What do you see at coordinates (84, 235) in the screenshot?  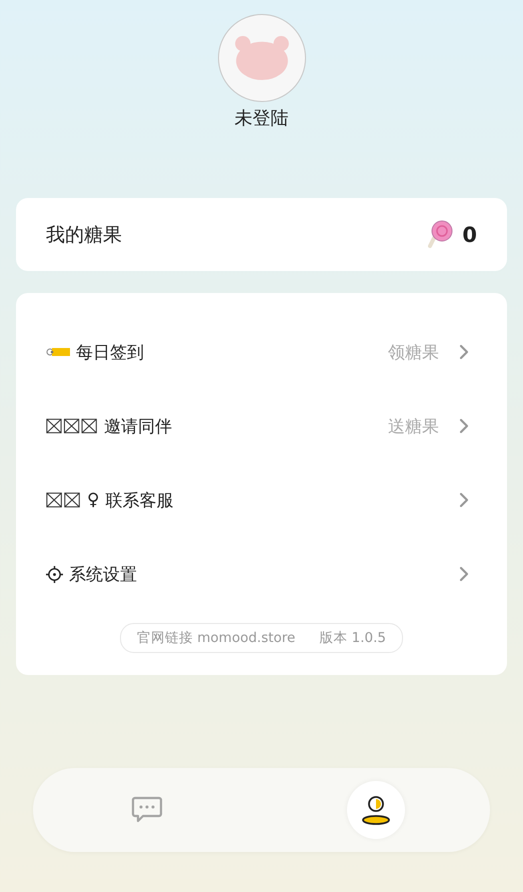 I see `candy-label: 我的糖果` at bounding box center [84, 235].